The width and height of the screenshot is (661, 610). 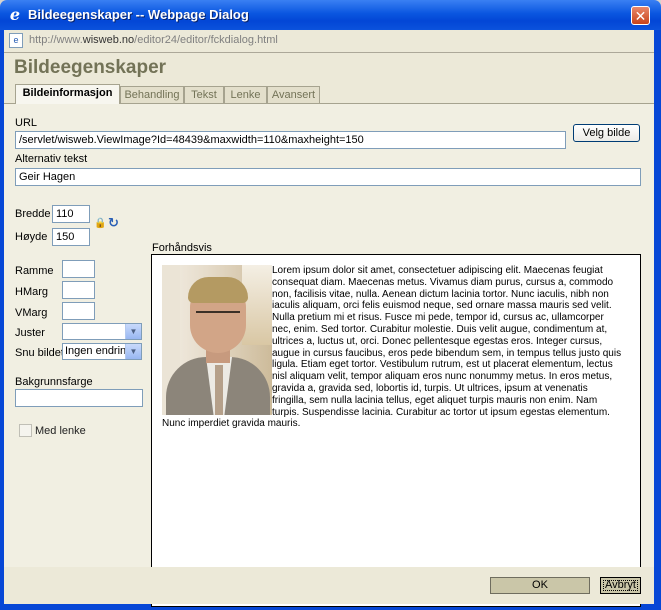 I want to click on window-frame-right, so click(x=657, y=320).